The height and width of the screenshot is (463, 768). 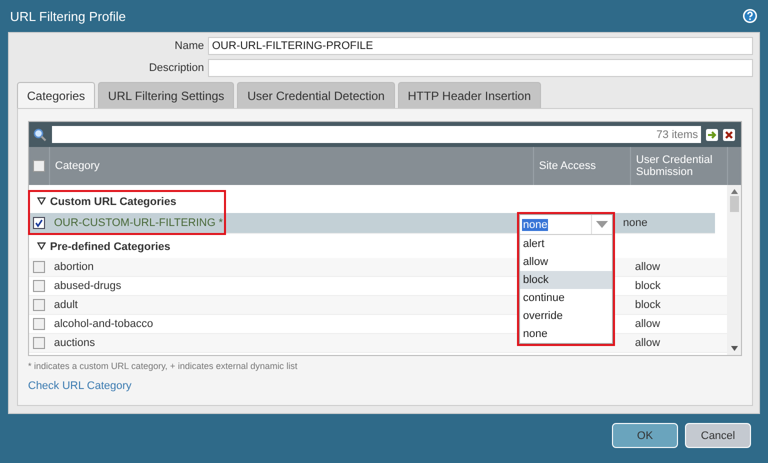 What do you see at coordinates (750, 16) in the screenshot?
I see `help-icon` at bounding box center [750, 16].